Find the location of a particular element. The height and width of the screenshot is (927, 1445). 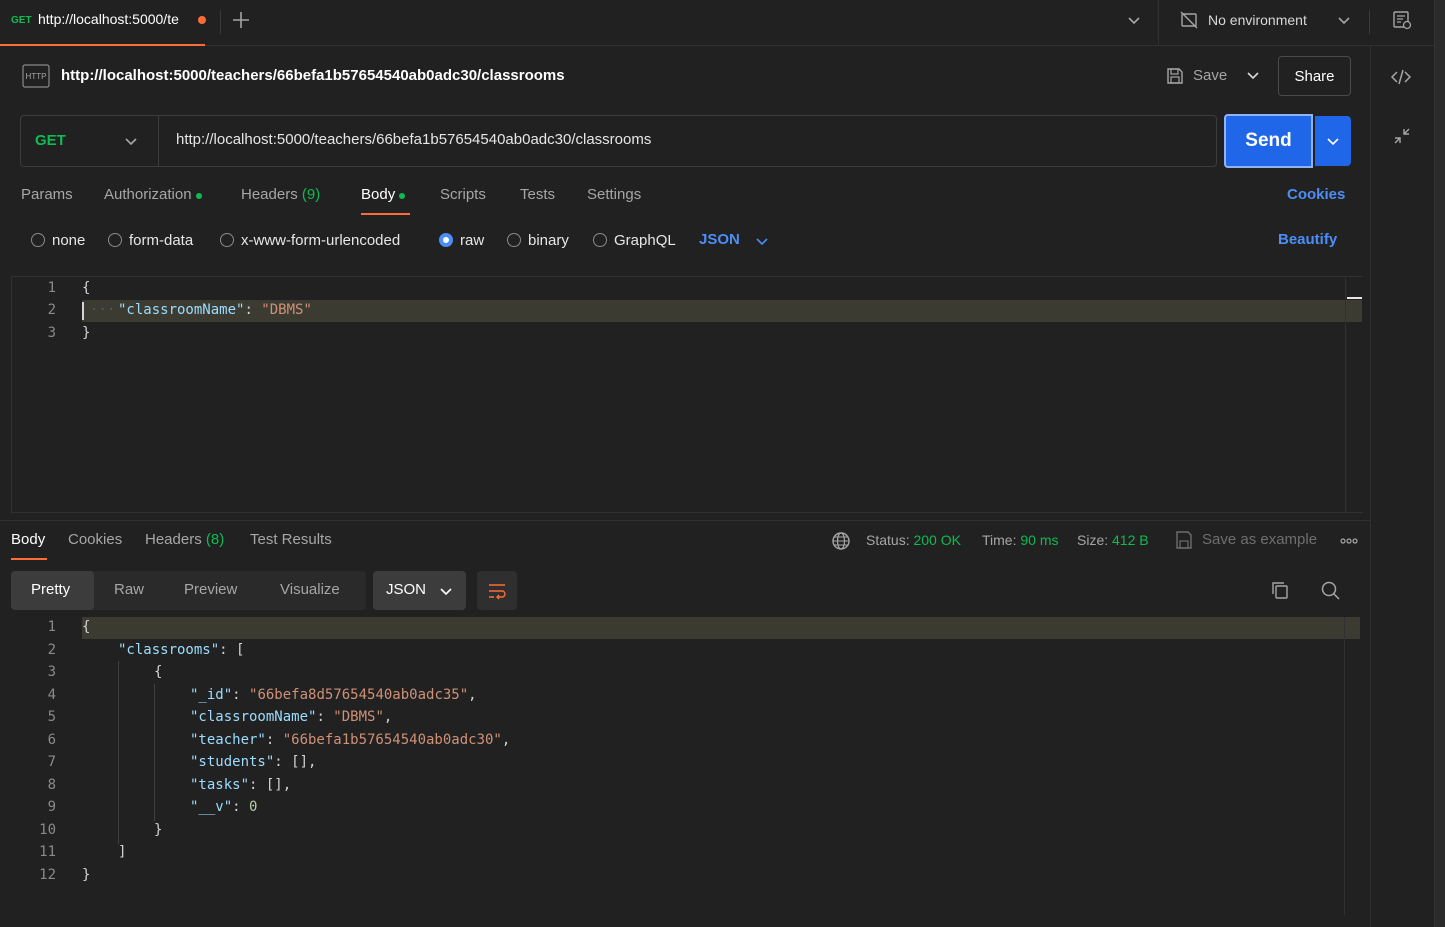

response-tab-body: Body is located at coordinates (28, 539).